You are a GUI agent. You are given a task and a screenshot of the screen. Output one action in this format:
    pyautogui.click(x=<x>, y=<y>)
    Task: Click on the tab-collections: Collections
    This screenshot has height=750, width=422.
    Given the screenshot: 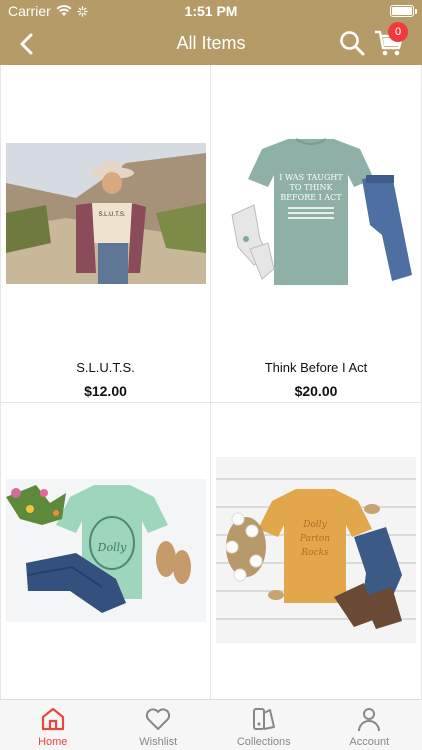 What is the action you would take?
    pyautogui.click(x=264, y=725)
    